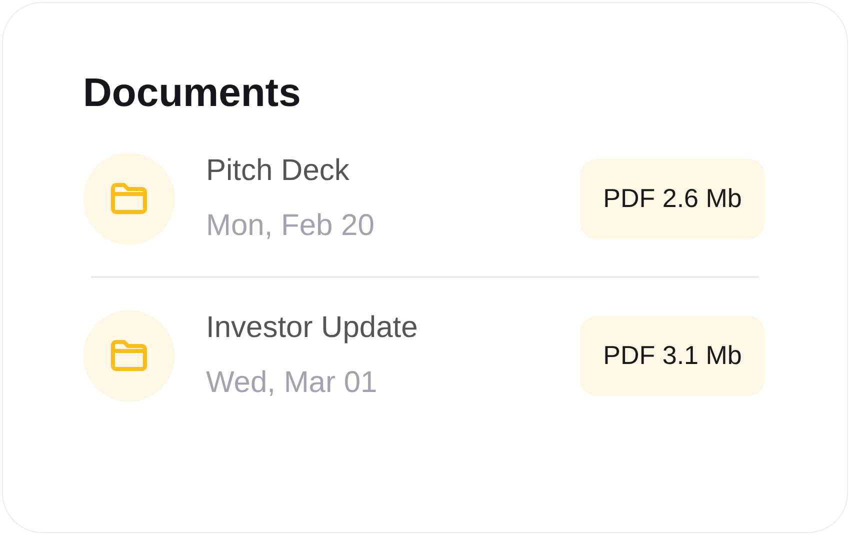  What do you see at coordinates (192, 93) in the screenshot?
I see `card-title: Documents` at bounding box center [192, 93].